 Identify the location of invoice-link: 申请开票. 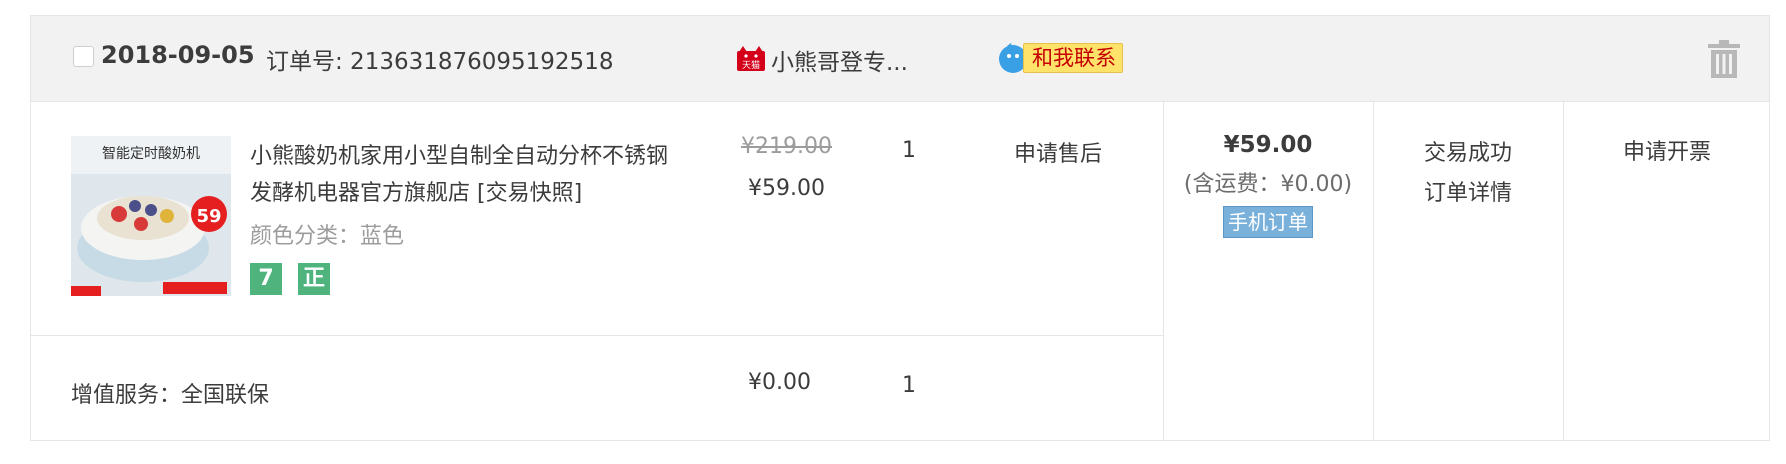
(1667, 150).